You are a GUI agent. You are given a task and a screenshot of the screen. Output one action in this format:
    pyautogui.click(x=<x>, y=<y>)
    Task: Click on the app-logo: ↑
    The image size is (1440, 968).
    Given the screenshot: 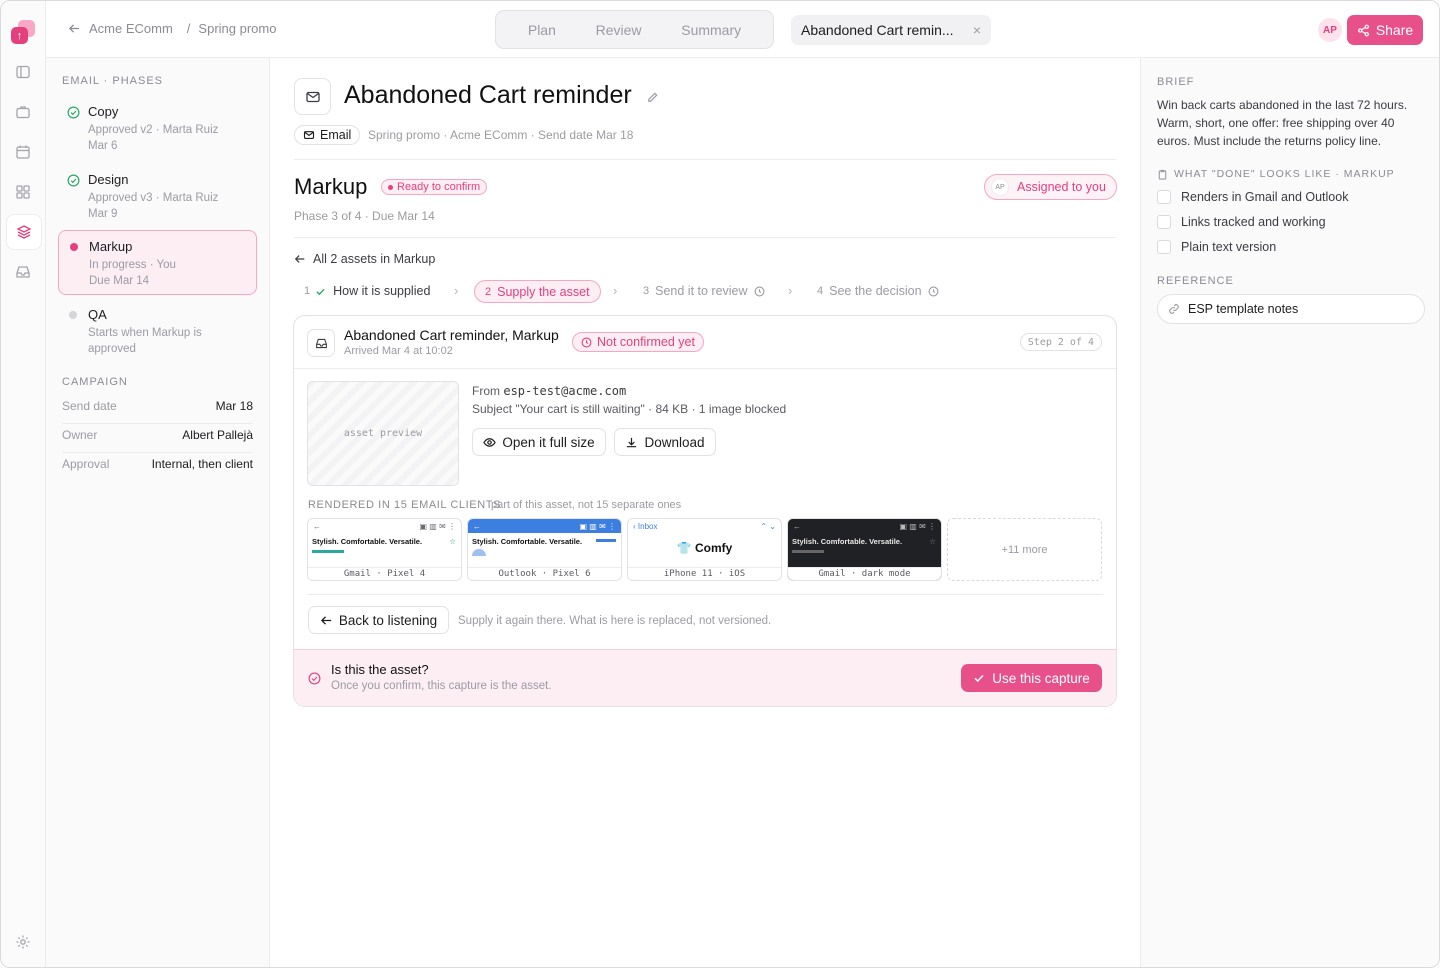 What is the action you would take?
    pyautogui.click(x=24, y=33)
    